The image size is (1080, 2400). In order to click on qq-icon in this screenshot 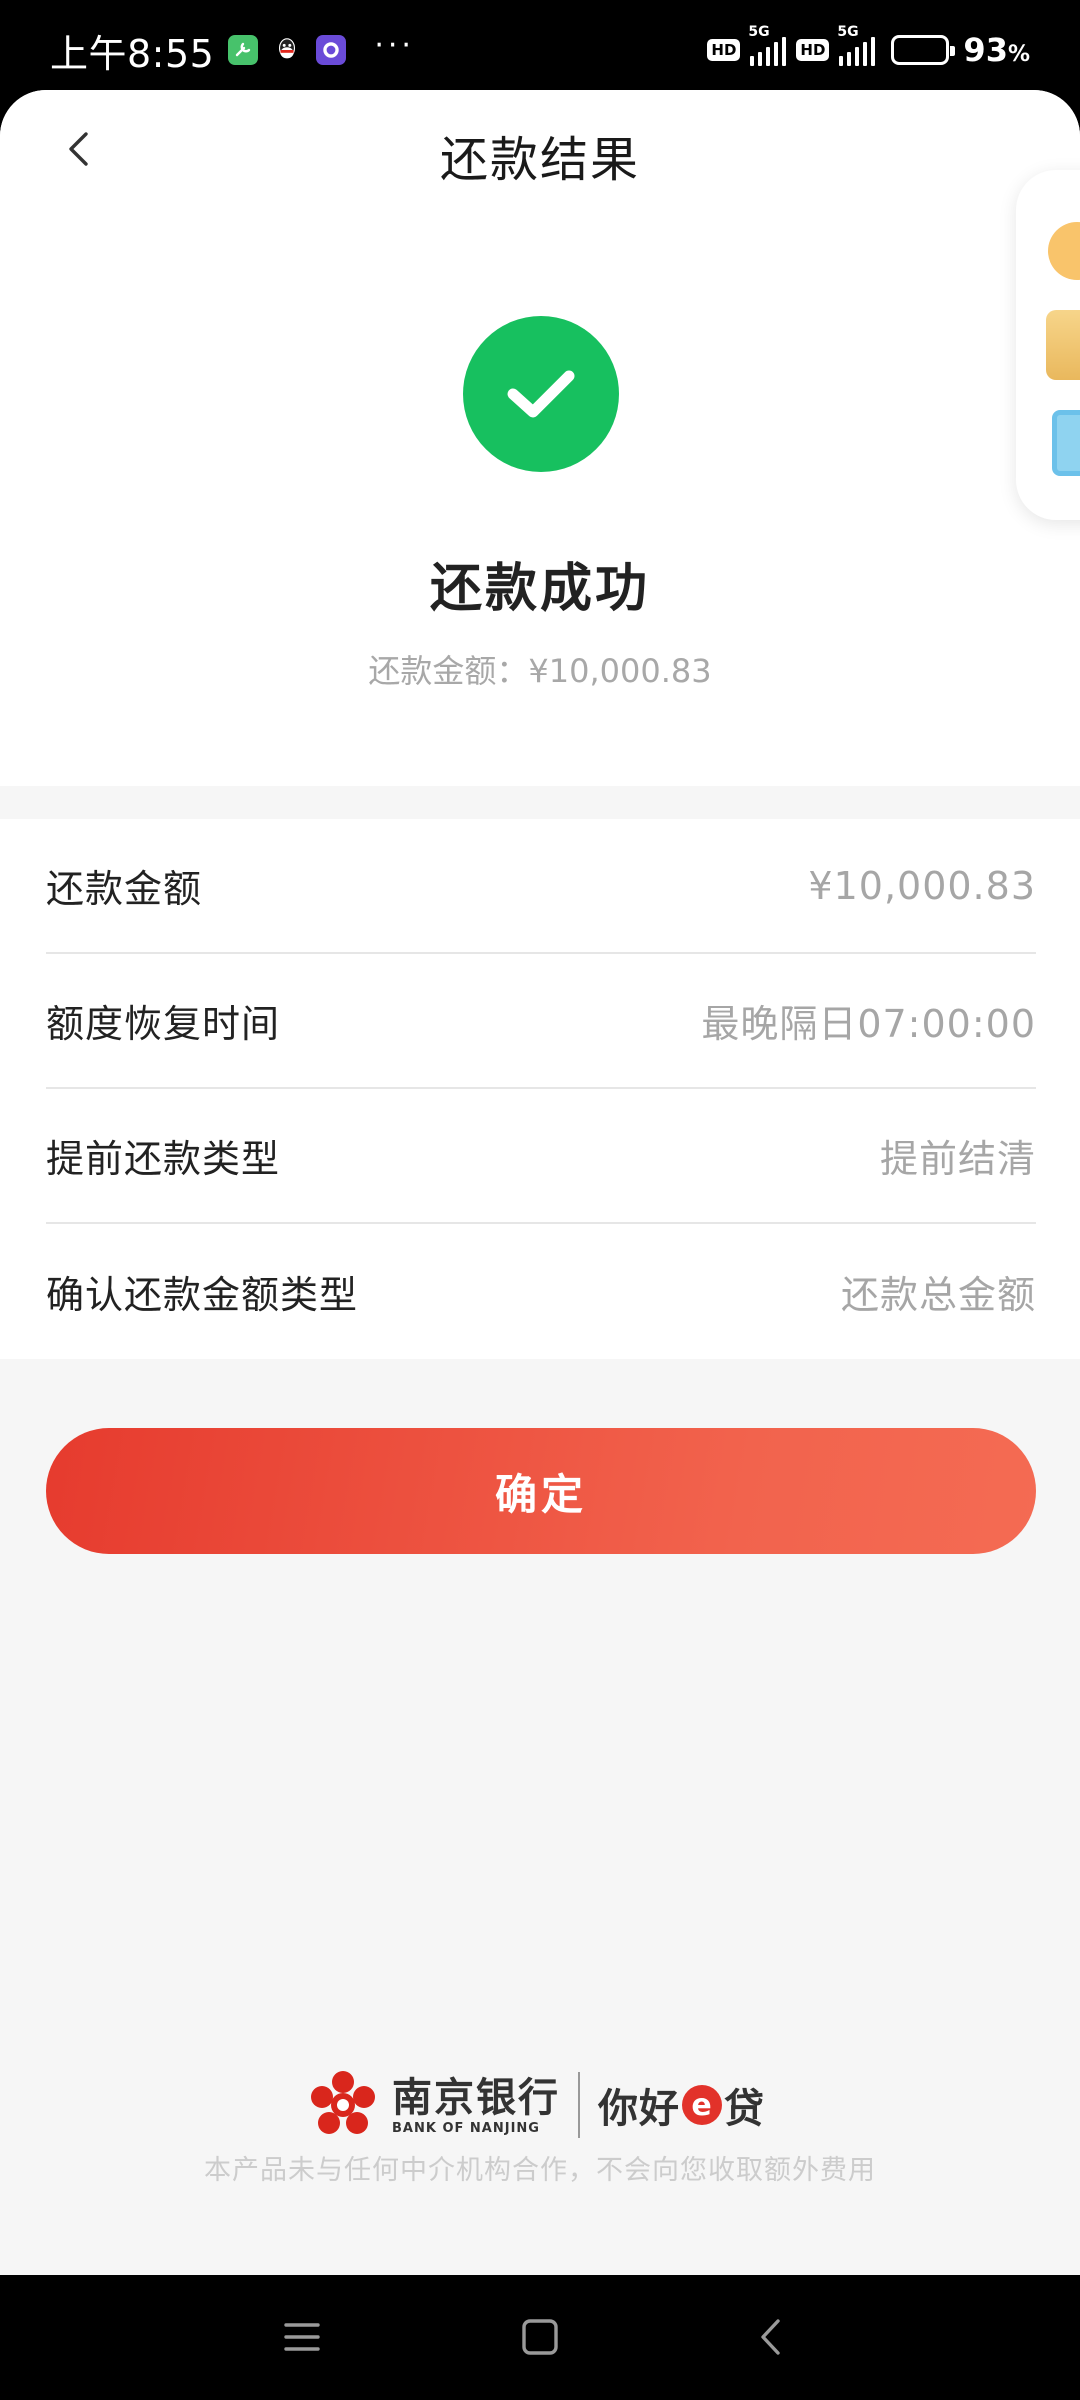, I will do `click(287, 50)`.